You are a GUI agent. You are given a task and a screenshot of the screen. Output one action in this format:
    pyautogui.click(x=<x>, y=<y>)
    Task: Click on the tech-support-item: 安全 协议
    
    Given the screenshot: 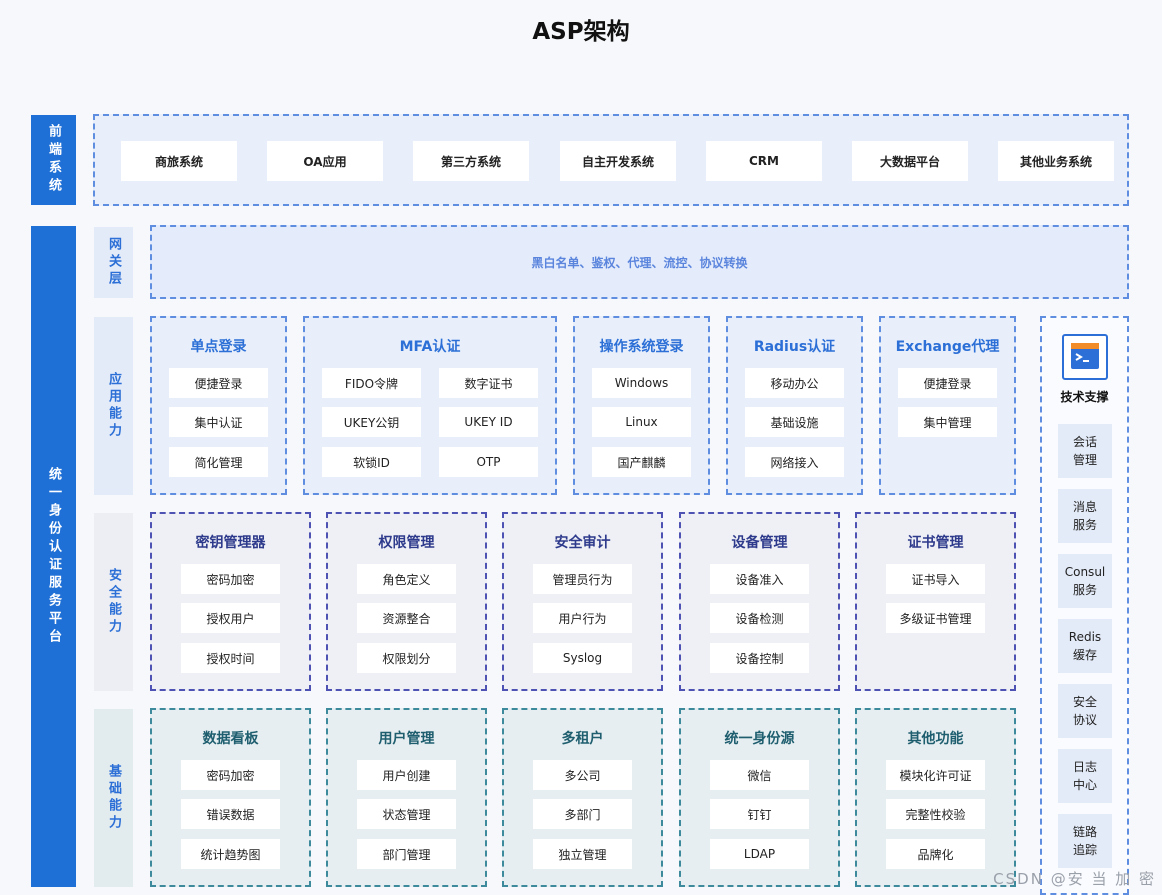 What is the action you would take?
    pyautogui.click(x=1085, y=711)
    